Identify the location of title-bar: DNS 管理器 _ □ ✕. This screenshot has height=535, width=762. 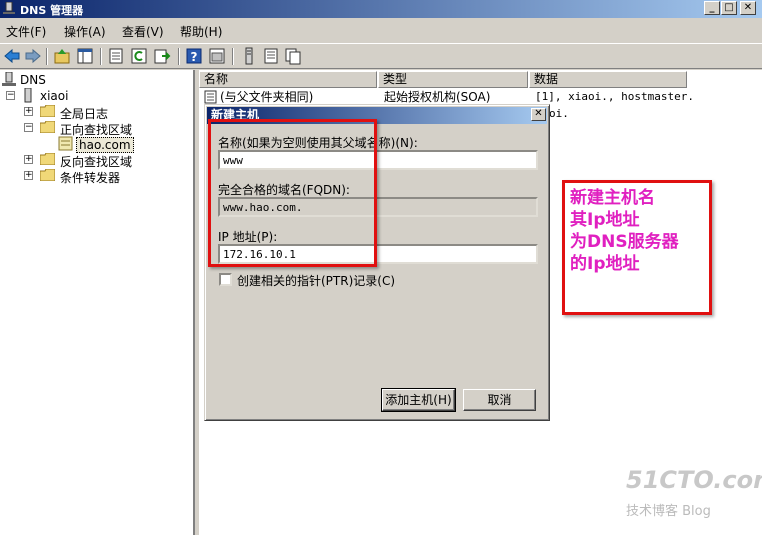
(381, 9).